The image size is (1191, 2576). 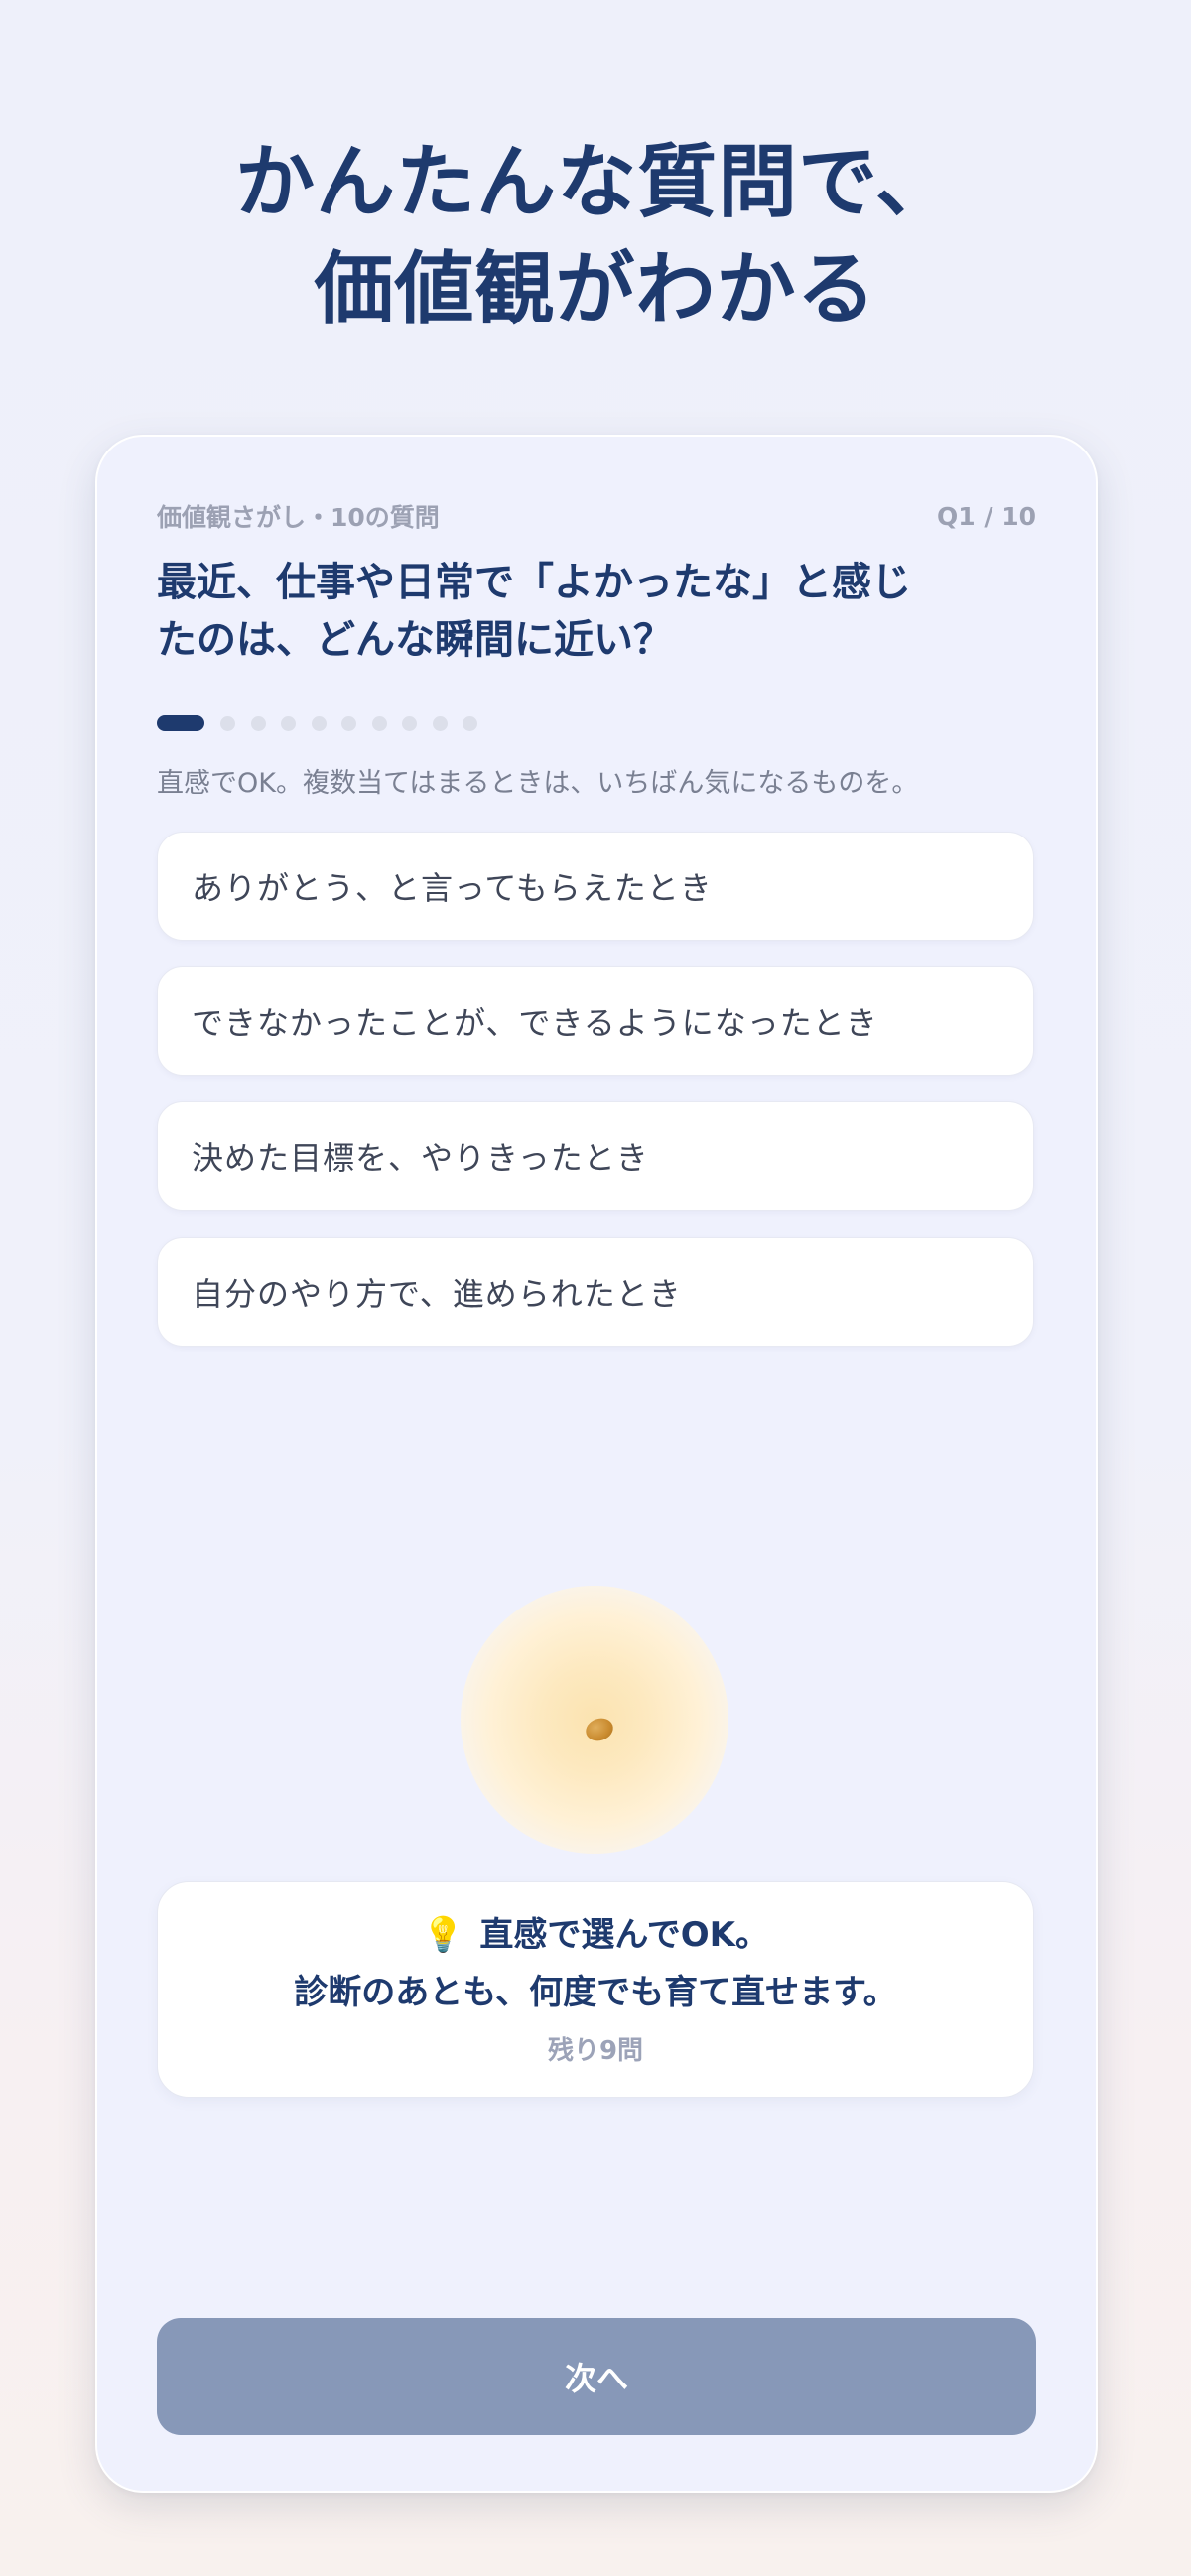 What do you see at coordinates (597, 612) in the screenshot?
I see `question-text: 最近、仕事や日常で「よかったな」と感じ たのは、どんな瞬間に近い？` at bounding box center [597, 612].